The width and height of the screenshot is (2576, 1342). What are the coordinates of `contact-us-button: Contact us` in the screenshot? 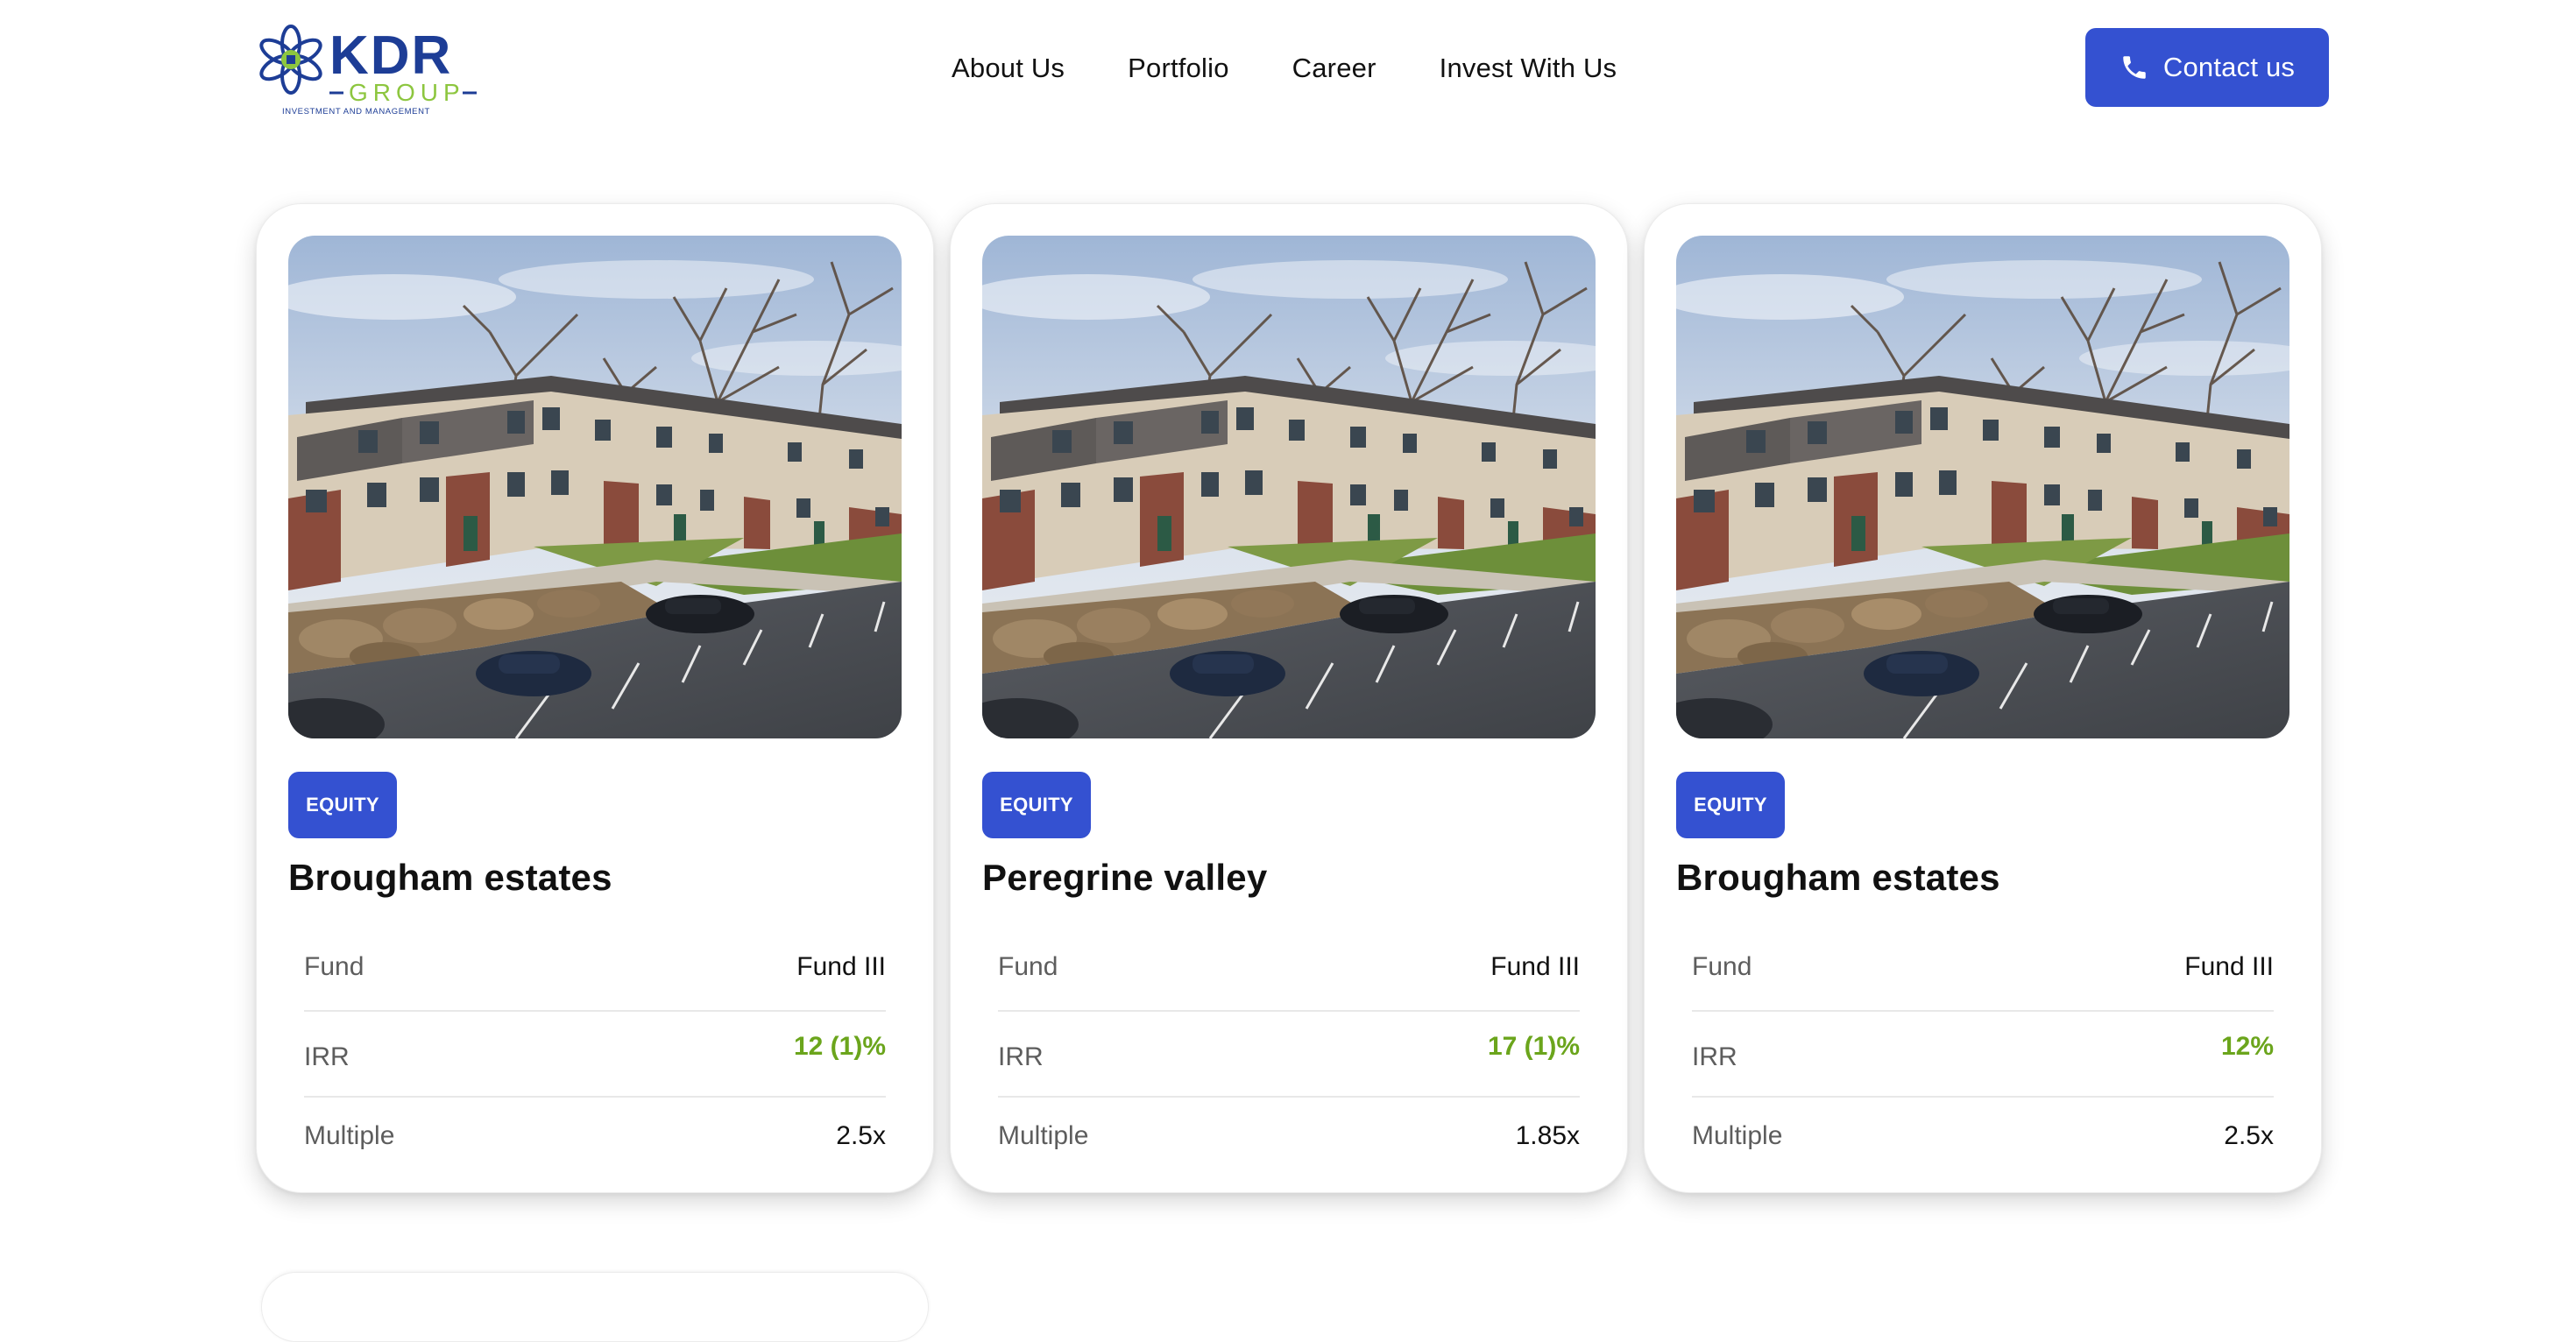 It's located at (2207, 67).